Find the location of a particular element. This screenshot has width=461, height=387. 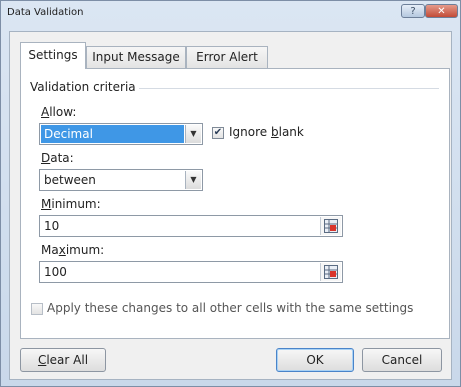

minimum-value: 10 is located at coordinates (52, 226).